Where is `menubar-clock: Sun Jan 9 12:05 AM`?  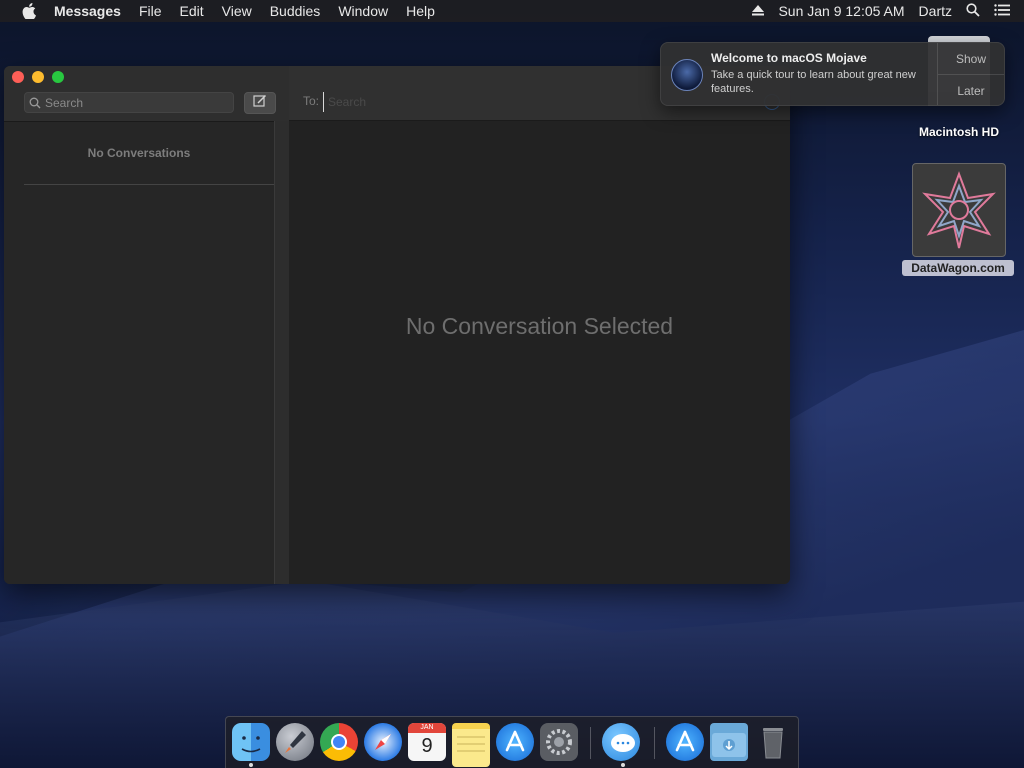
menubar-clock: Sun Jan 9 12:05 AM is located at coordinates (841, 11).